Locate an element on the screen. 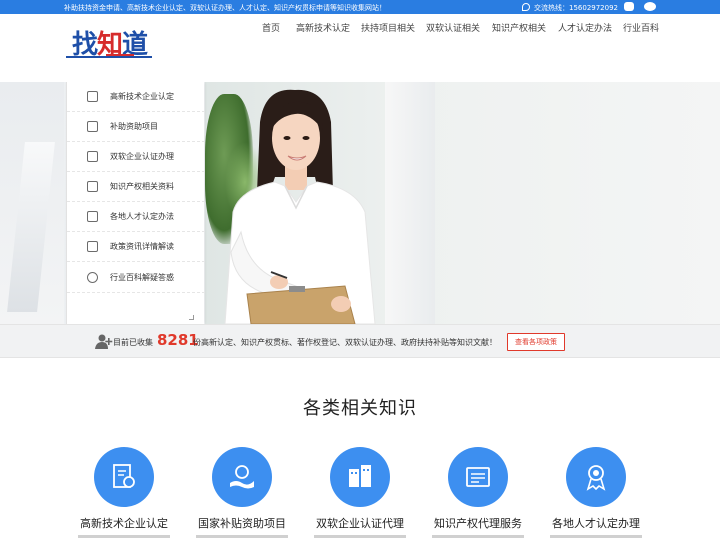  faq-icon is located at coordinates (92, 277).